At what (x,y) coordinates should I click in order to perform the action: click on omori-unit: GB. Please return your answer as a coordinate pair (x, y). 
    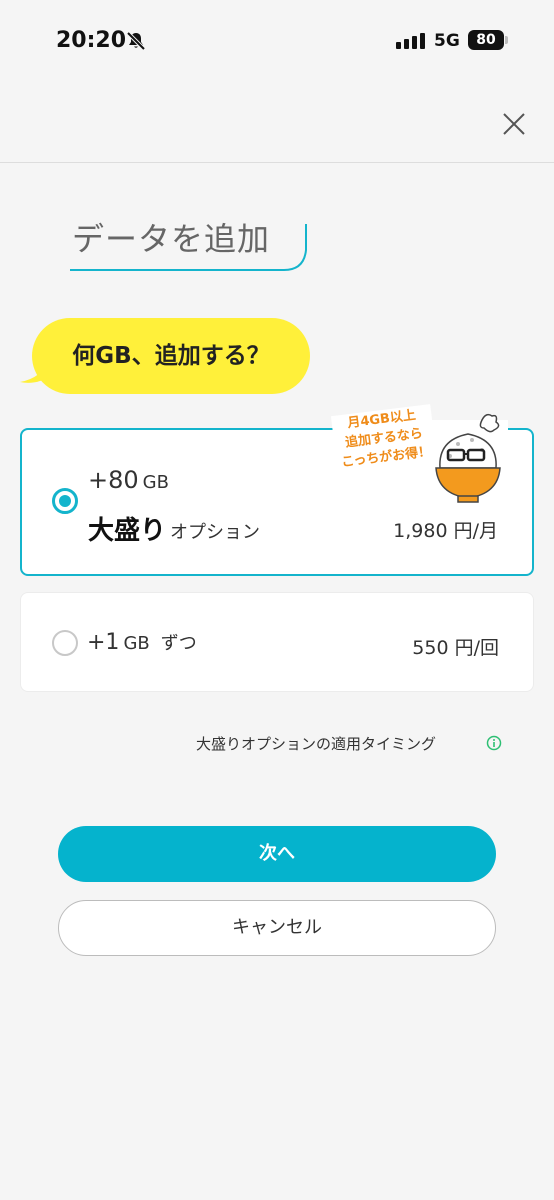
    Looking at the image, I should click on (155, 482).